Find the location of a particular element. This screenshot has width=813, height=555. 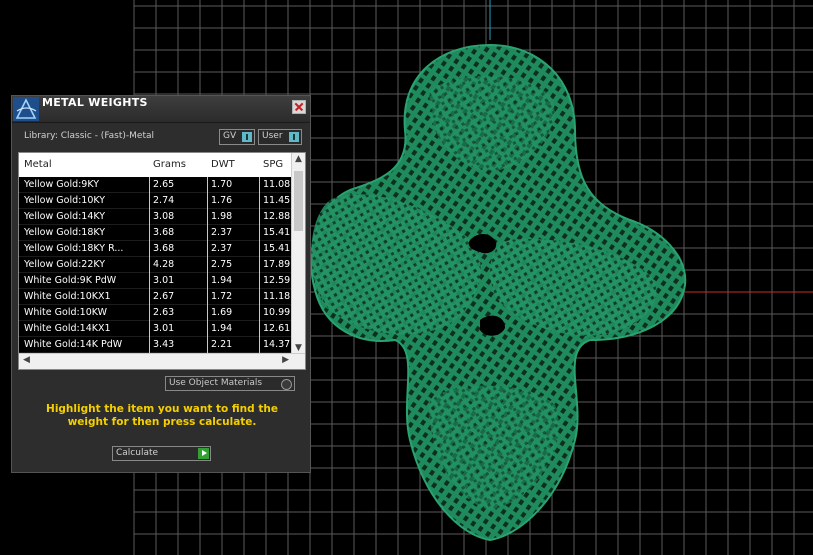

table-row: Yellow Gold:22KY 4.28 2.75 17.89 is located at coordinates (156, 265).